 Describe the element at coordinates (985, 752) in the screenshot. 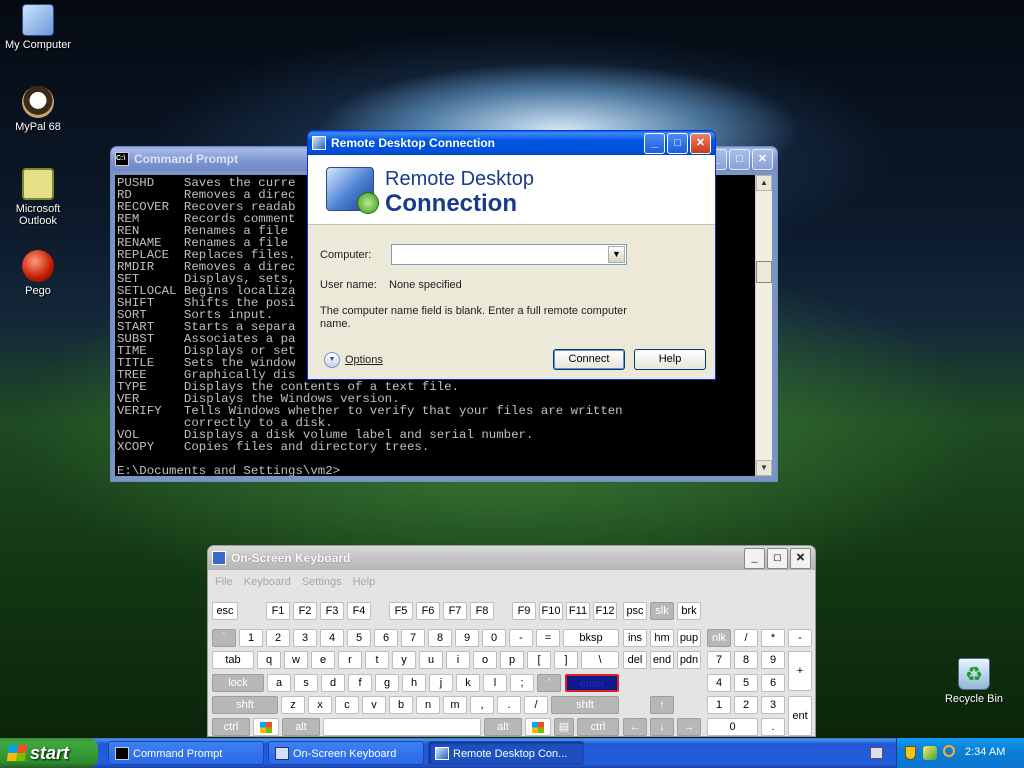

I see `clock: 2:34 AM` at that location.